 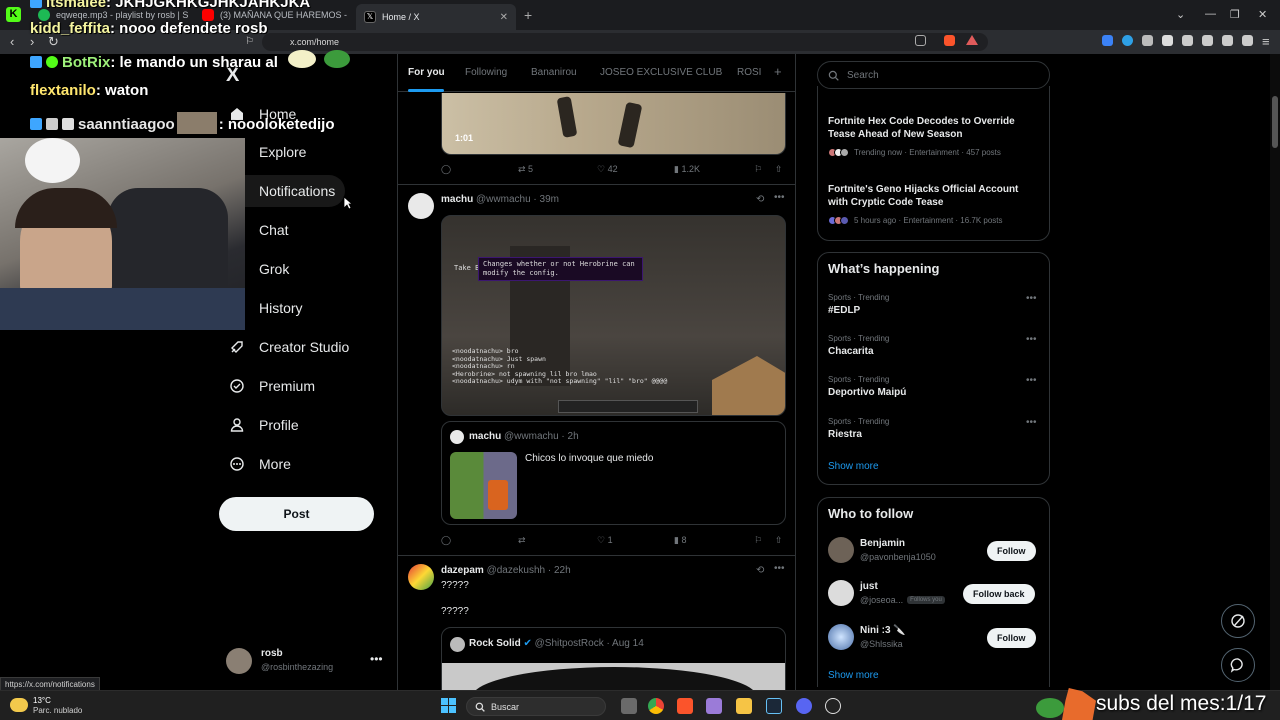 What do you see at coordinates (504, 17) in the screenshot?
I see `close-tab-icon: ✕` at bounding box center [504, 17].